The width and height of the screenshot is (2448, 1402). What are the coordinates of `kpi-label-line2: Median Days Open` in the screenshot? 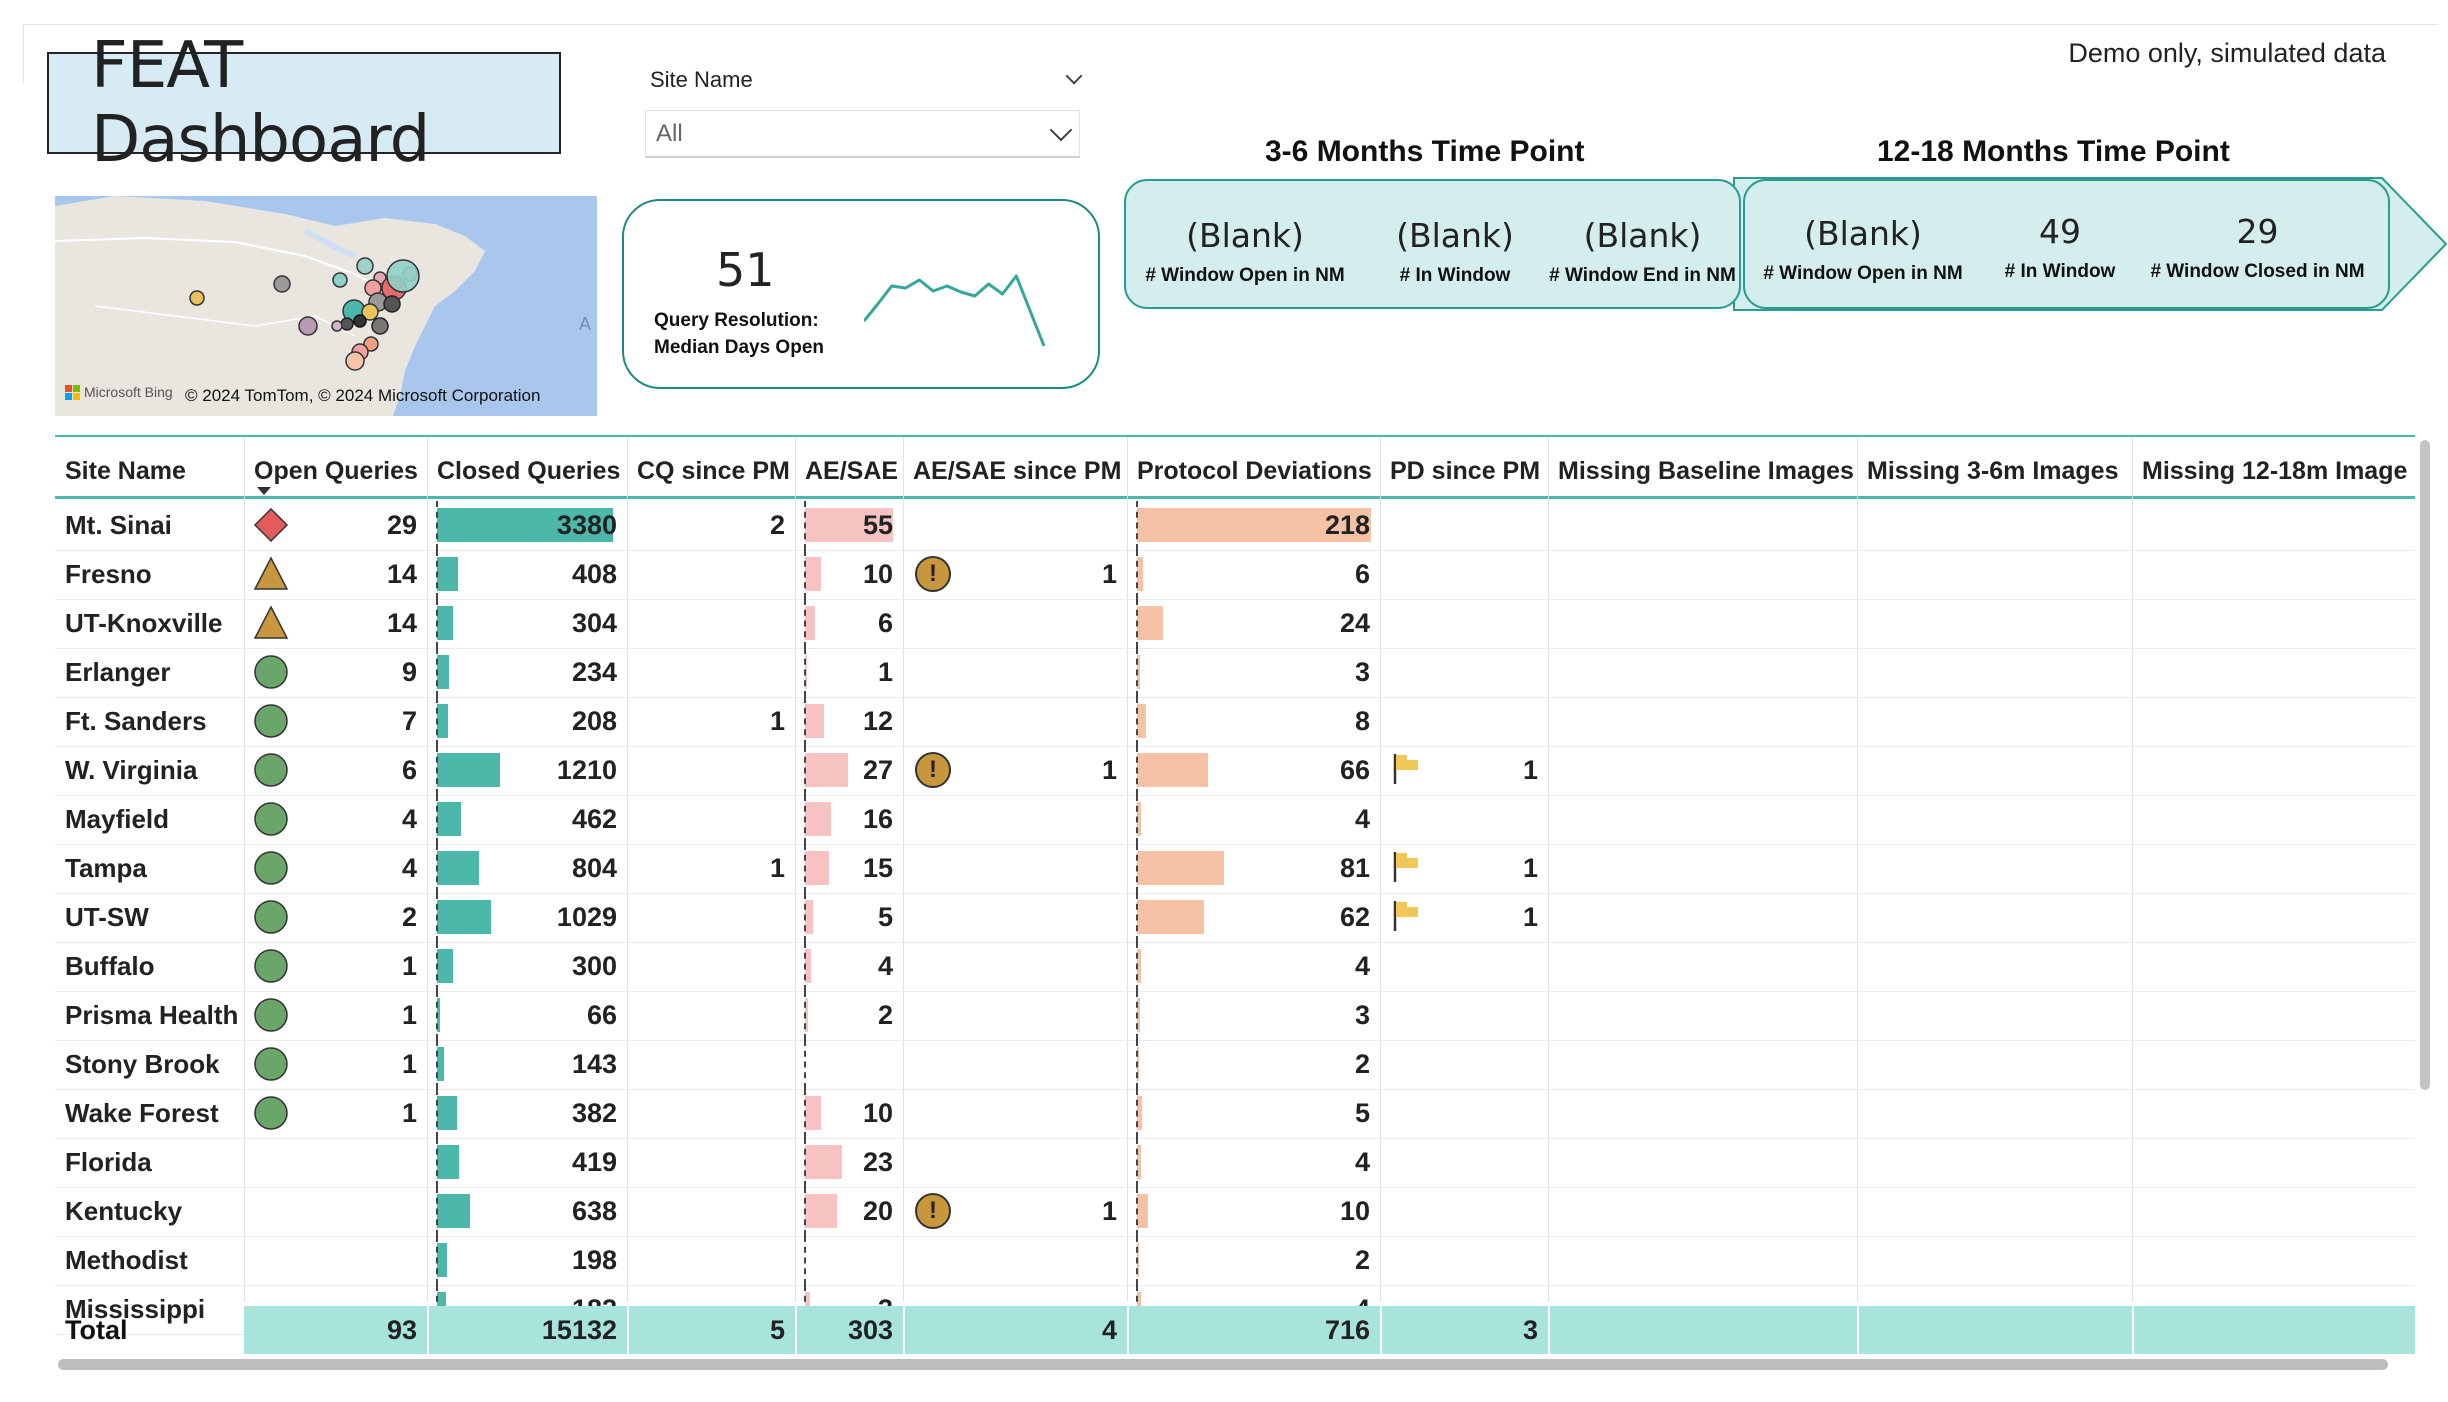 It's located at (739, 347).